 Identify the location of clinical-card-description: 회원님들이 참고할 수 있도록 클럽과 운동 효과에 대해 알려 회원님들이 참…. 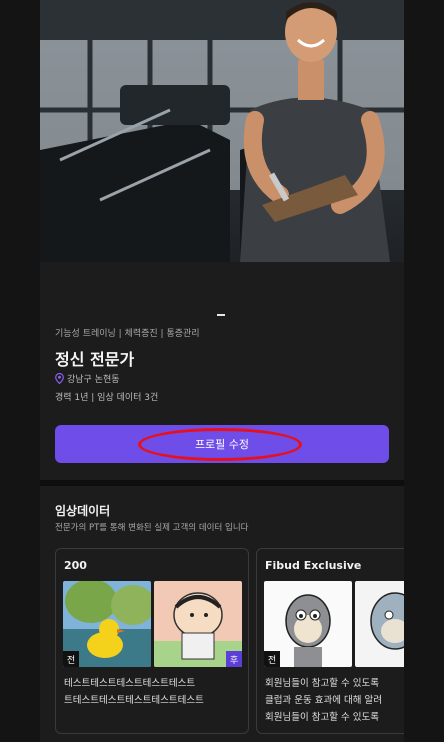
(323, 700).